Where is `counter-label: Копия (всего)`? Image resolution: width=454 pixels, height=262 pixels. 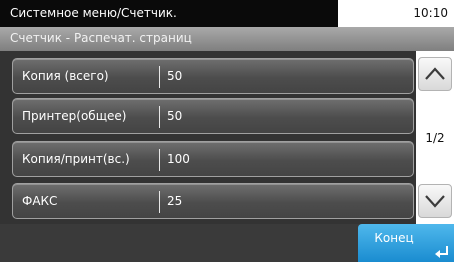 counter-label: Копия (всего) is located at coordinates (65, 76).